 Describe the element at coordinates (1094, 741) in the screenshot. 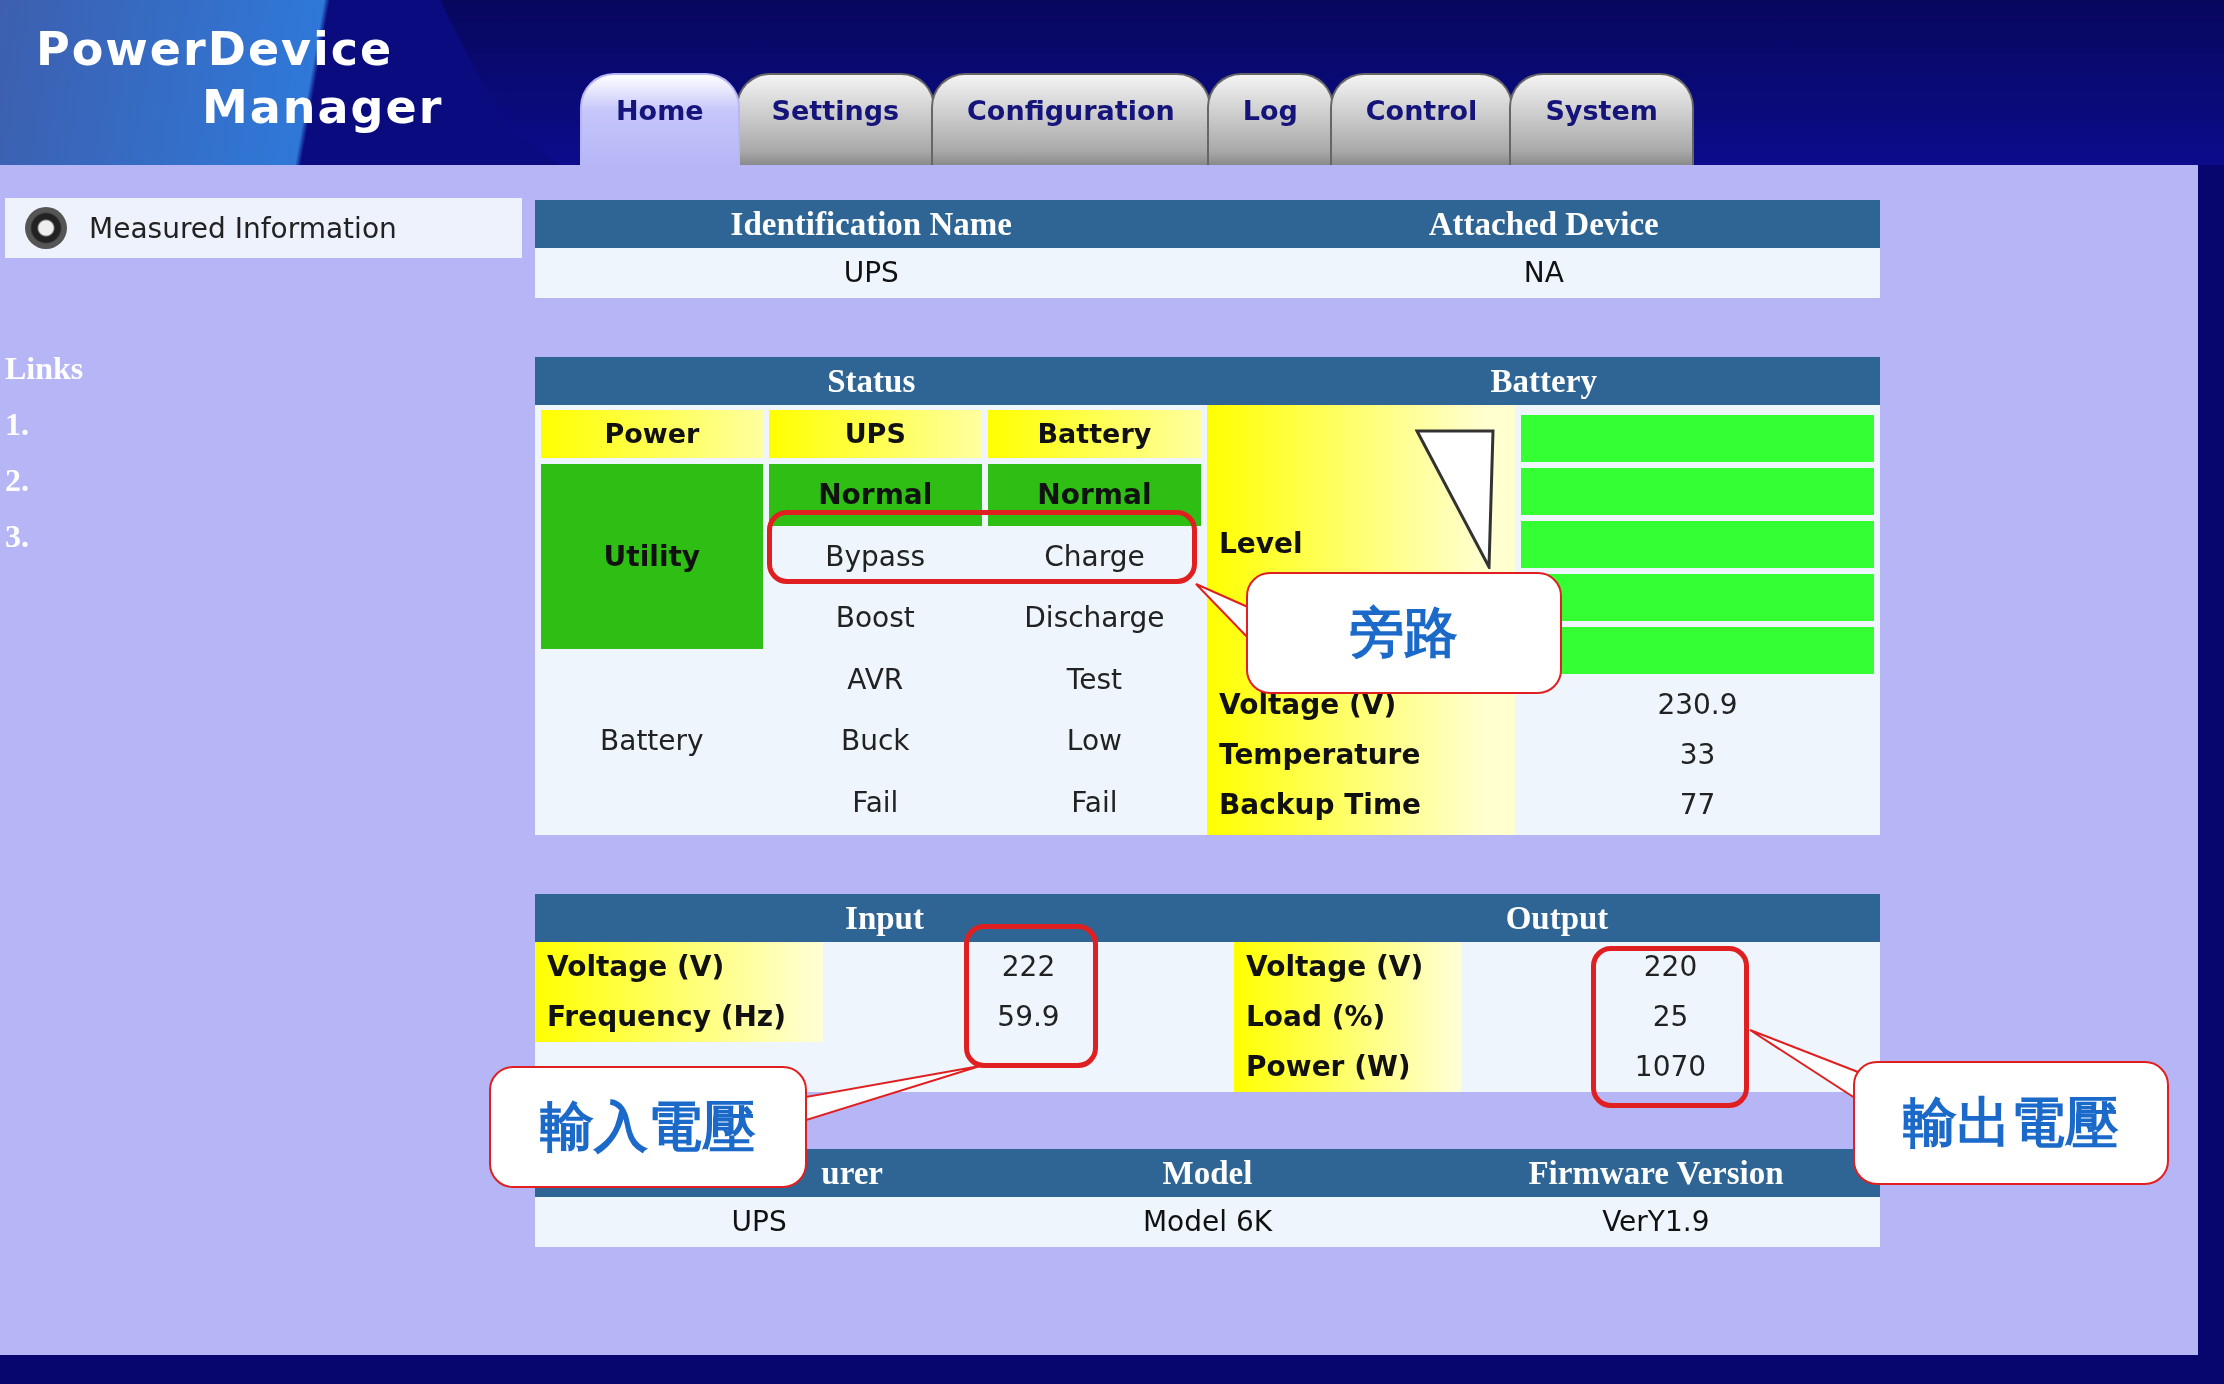

I see `status-cell-text: Low` at that location.